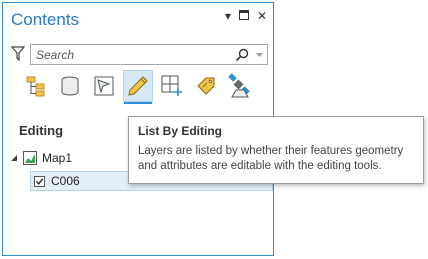 The width and height of the screenshot is (428, 259). What do you see at coordinates (65, 181) in the screenshot?
I see `layer-label: C006` at bounding box center [65, 181].